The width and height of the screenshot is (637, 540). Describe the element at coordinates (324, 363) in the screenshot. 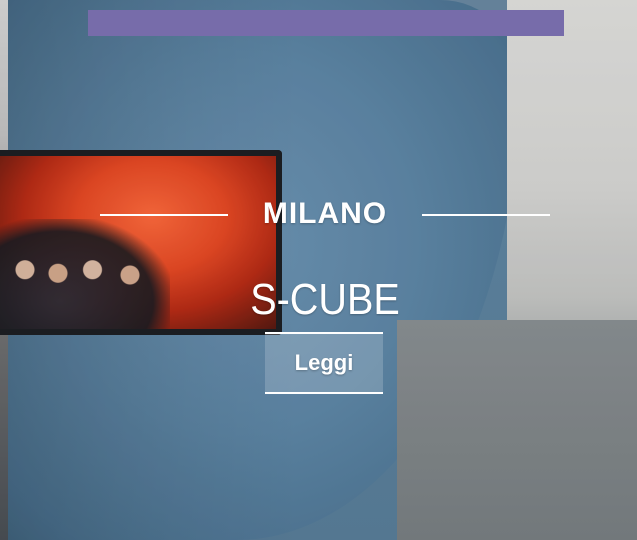

I see `read-button: Leggi` at that location.